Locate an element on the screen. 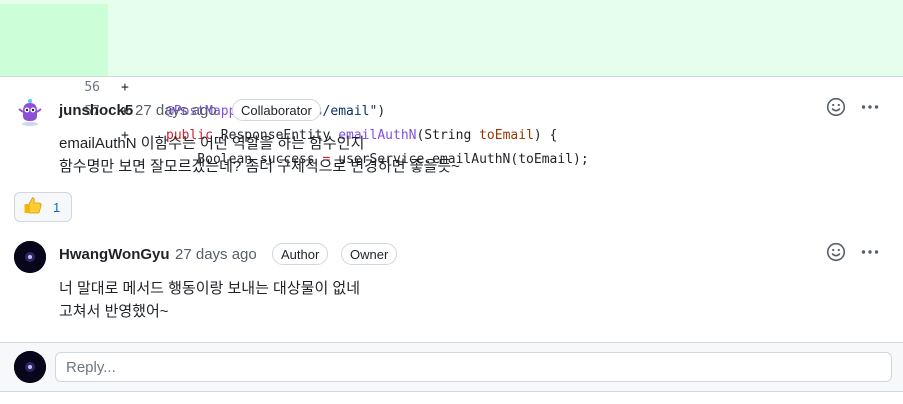 Image resolution: width=903 pixels, height=404 pixels. comment-body-line: 고쳐서 반영했어~ is located at coordinates (114, 311).